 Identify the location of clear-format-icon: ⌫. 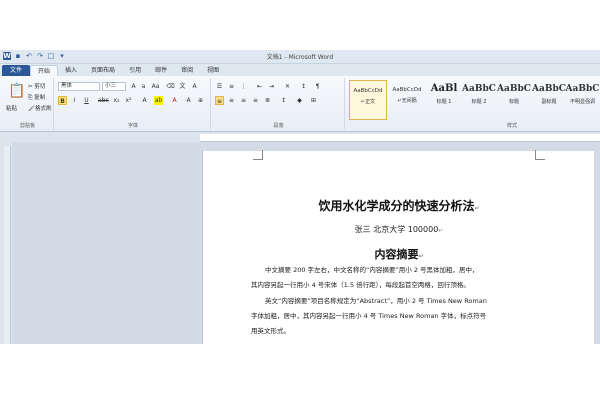
(170, 86).